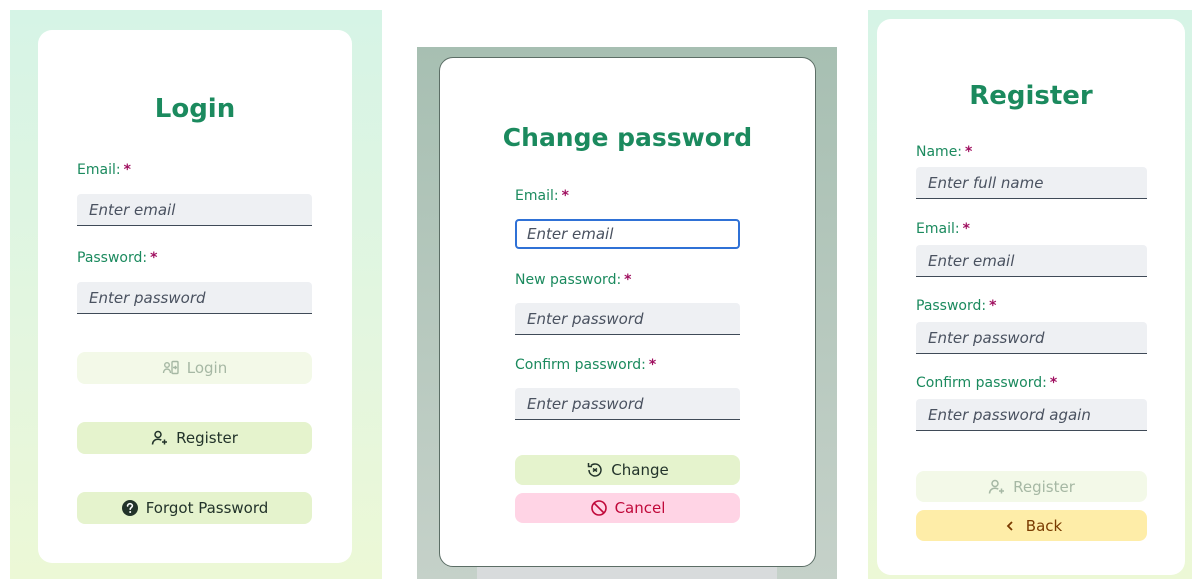 The width and height of the screenshot is (1192, 579). What do you see at coordinates (1044, 486) in the screenshot?
I see `register-submit-button-label: Register` at bounding box center [1044, 486].